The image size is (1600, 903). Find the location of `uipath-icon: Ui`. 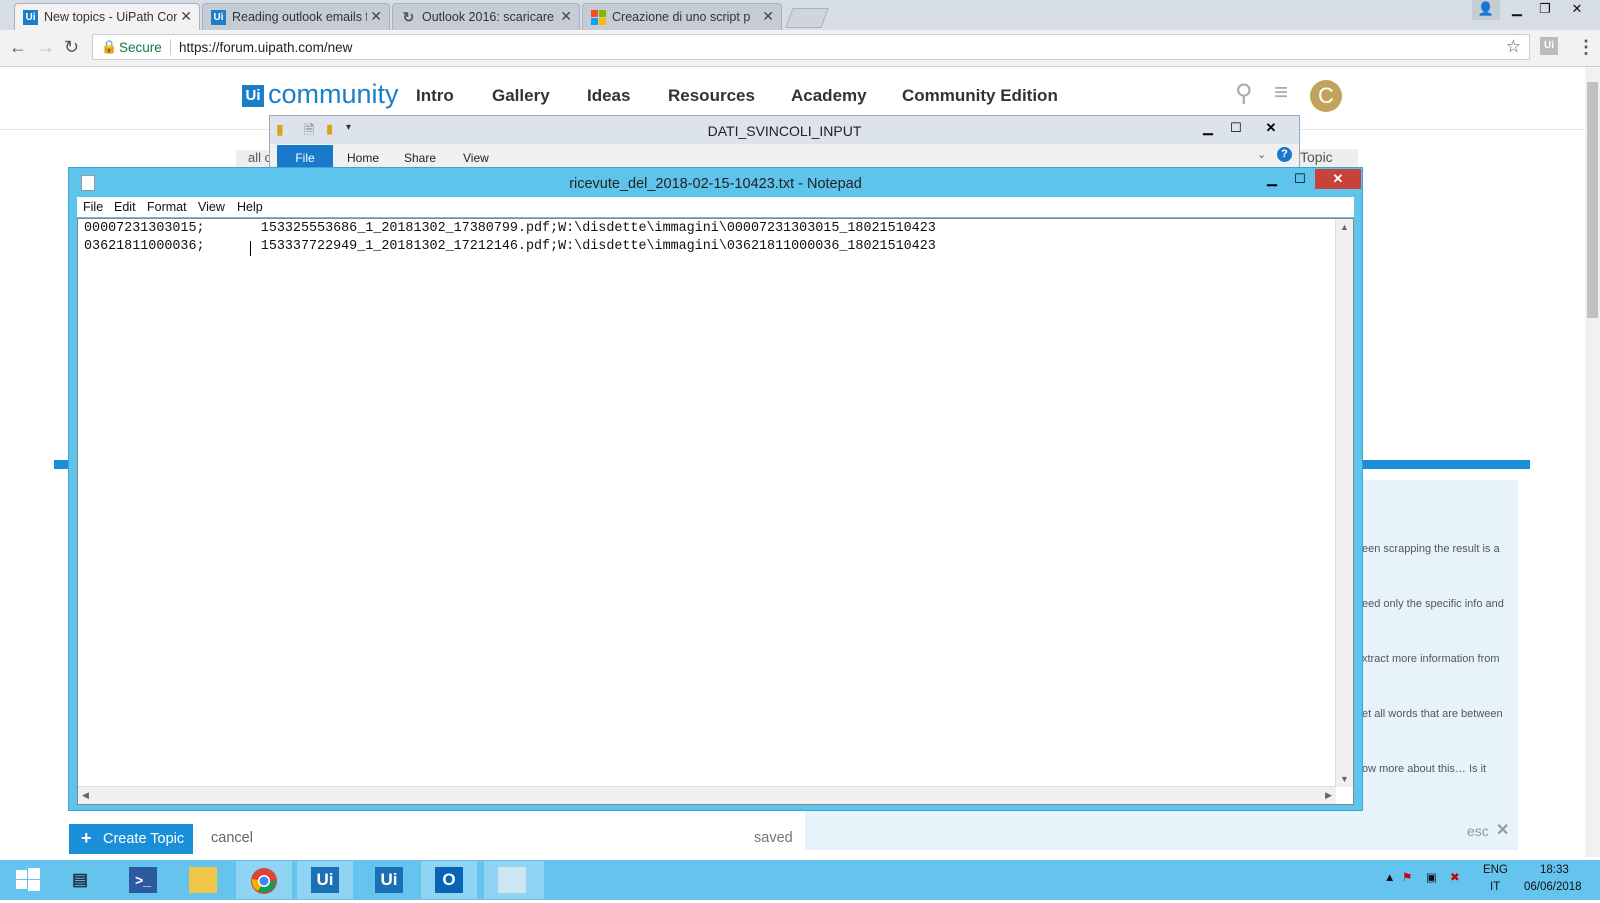

uipath-icon: Ui is located at coordinates (218, 17).